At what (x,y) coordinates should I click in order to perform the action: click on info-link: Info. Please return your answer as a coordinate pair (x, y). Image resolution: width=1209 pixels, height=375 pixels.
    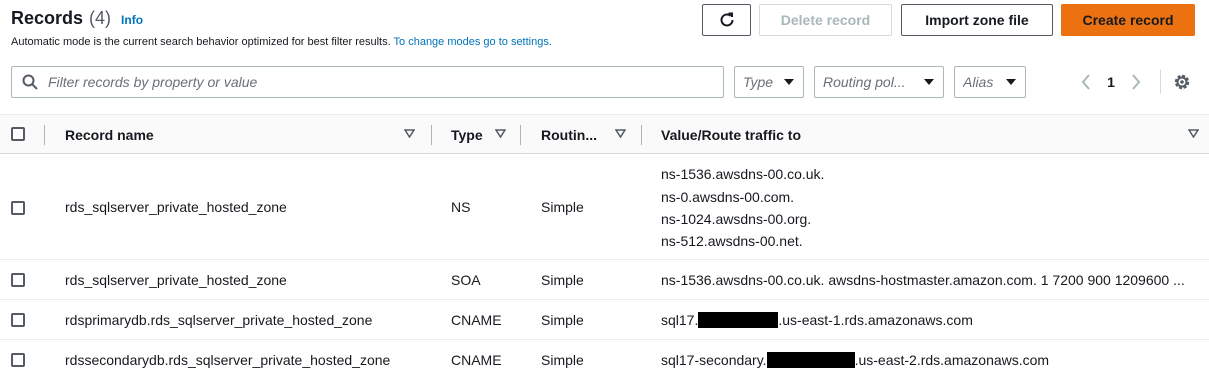
    Looking at the image, I should click on (132, 20).